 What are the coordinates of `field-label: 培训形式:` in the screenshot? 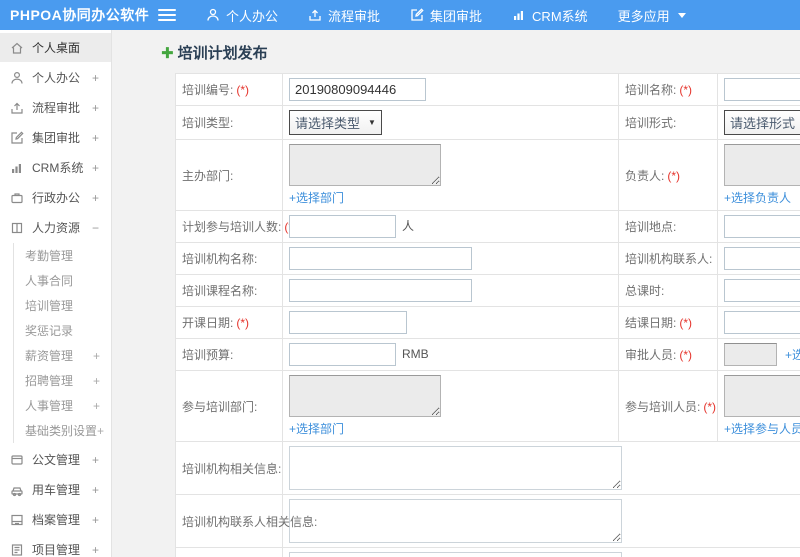 It's located at (651, 123).